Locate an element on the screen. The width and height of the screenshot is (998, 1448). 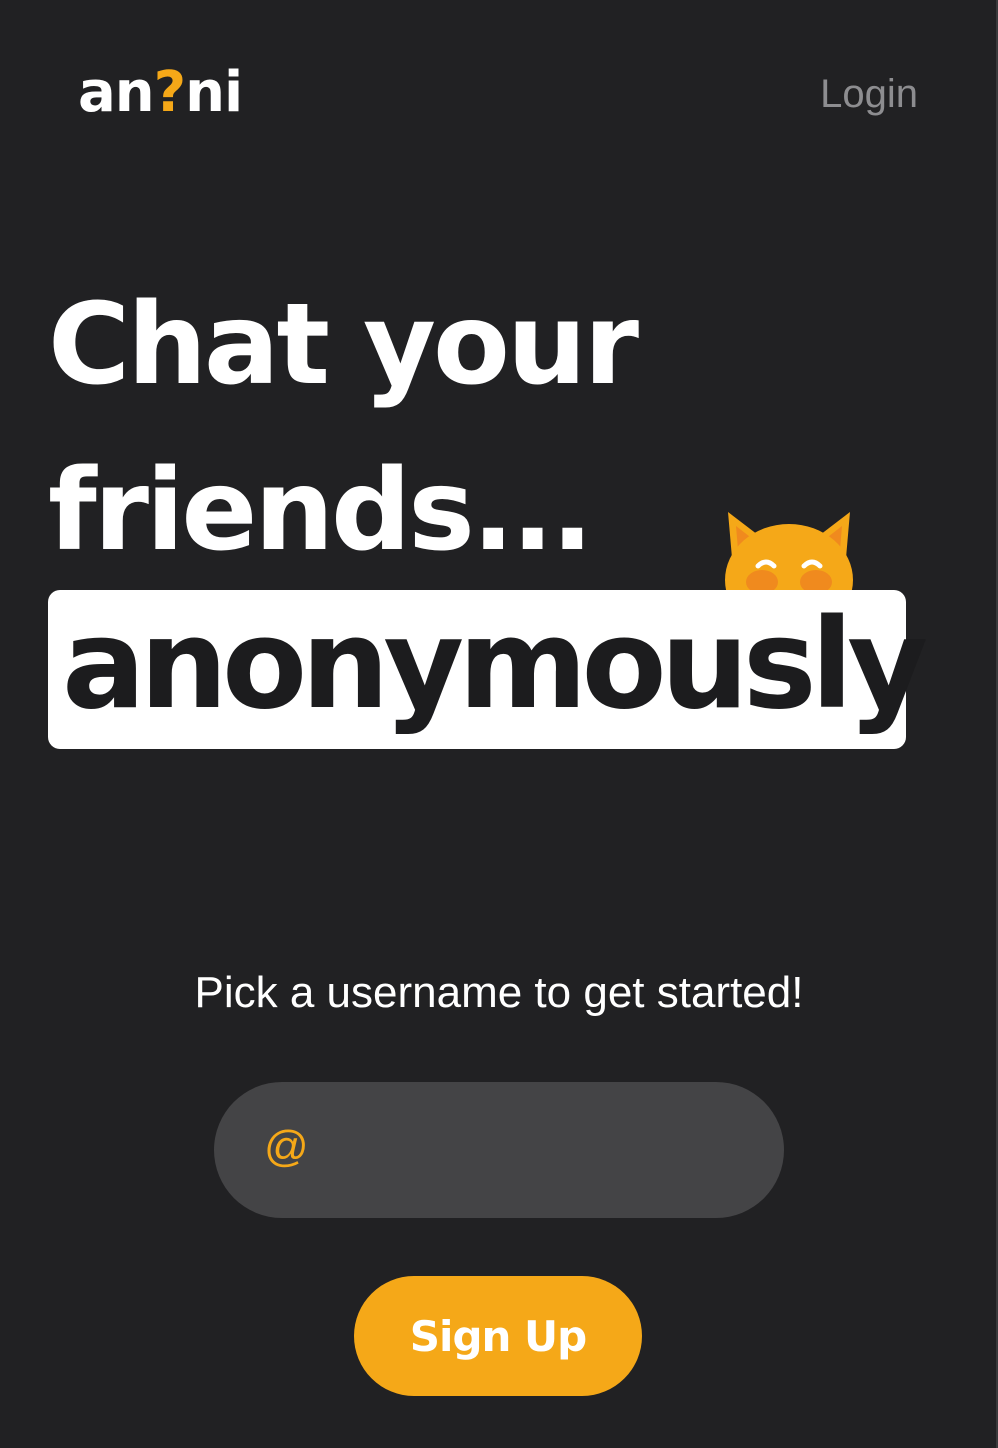
logo-wordmark: an?ni is located at coordinates (160, 93).